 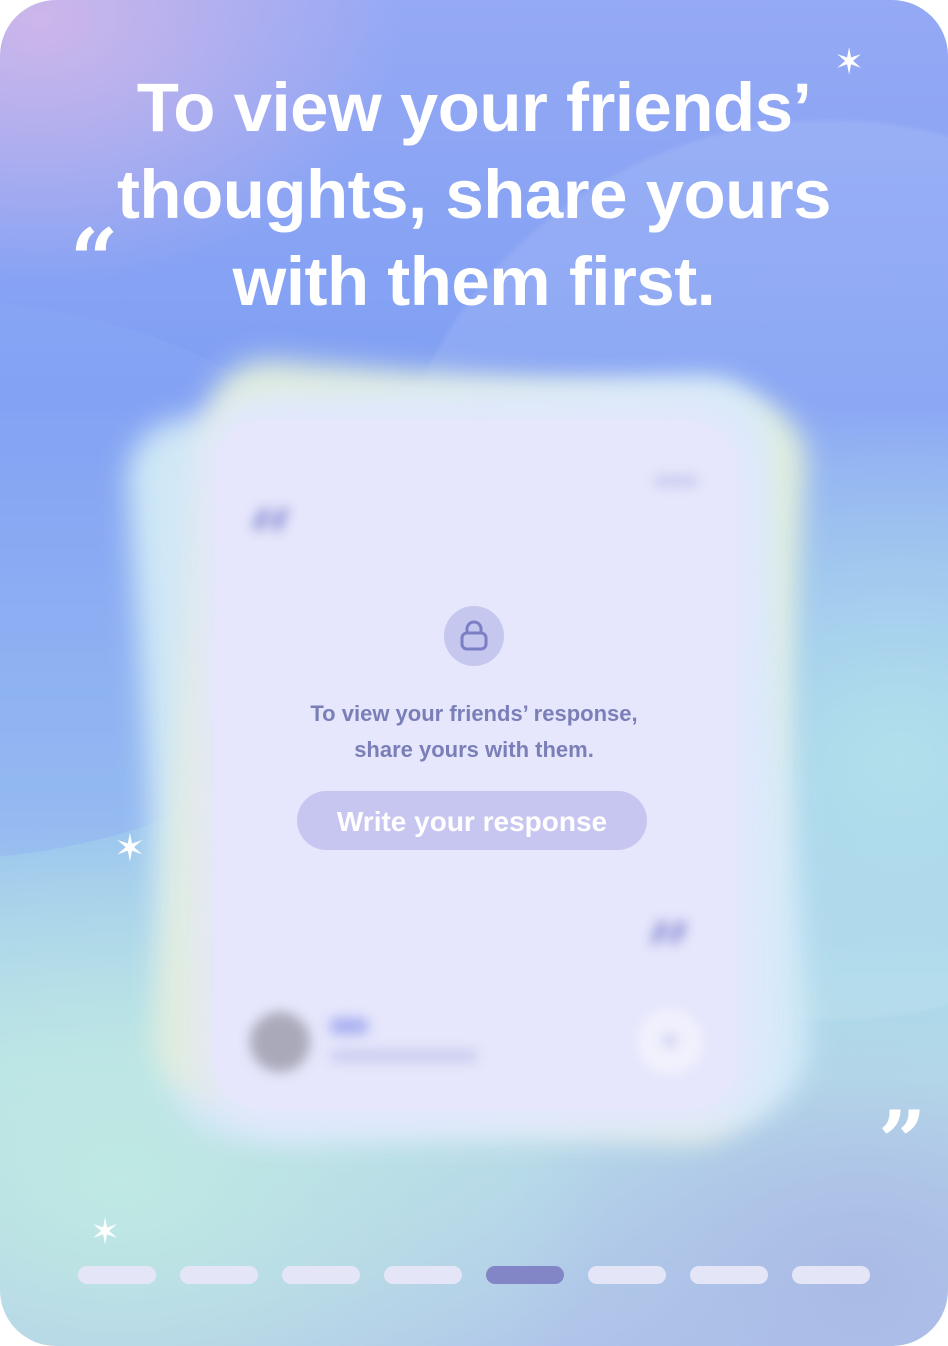 I want to click on avatar, so click(x=280, y=1042).